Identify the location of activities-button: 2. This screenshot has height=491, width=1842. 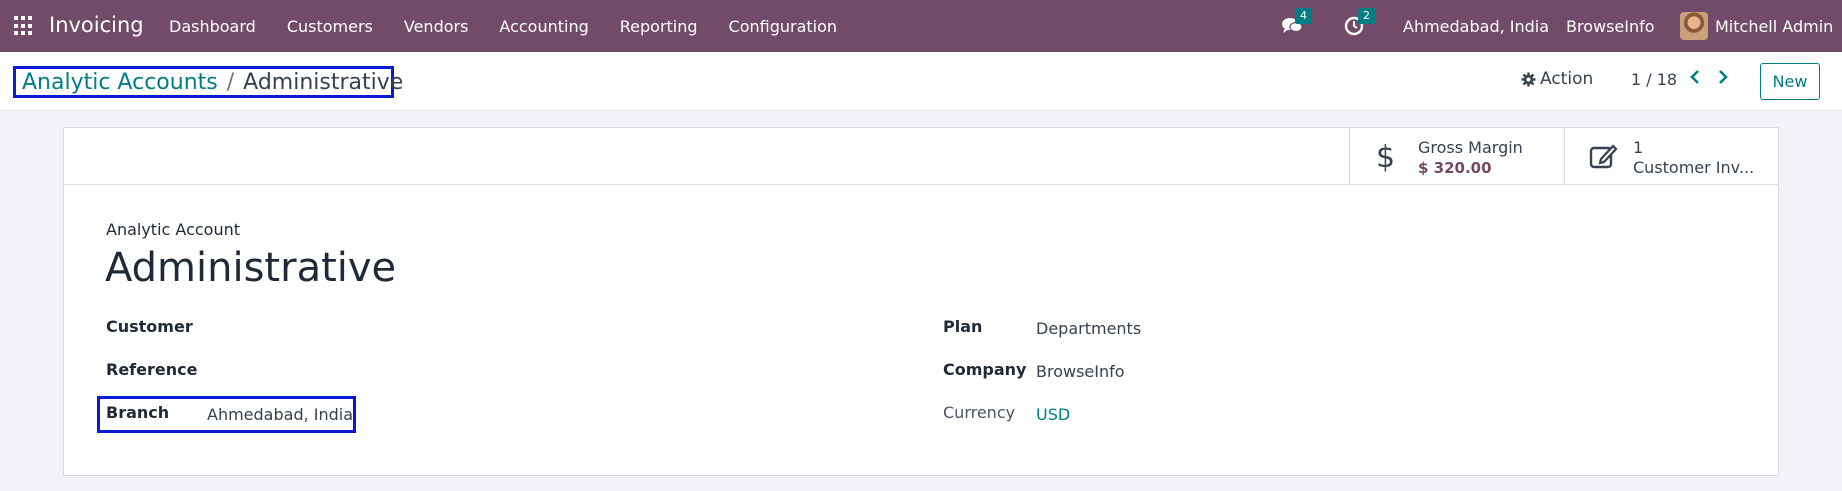
(1359, 26).